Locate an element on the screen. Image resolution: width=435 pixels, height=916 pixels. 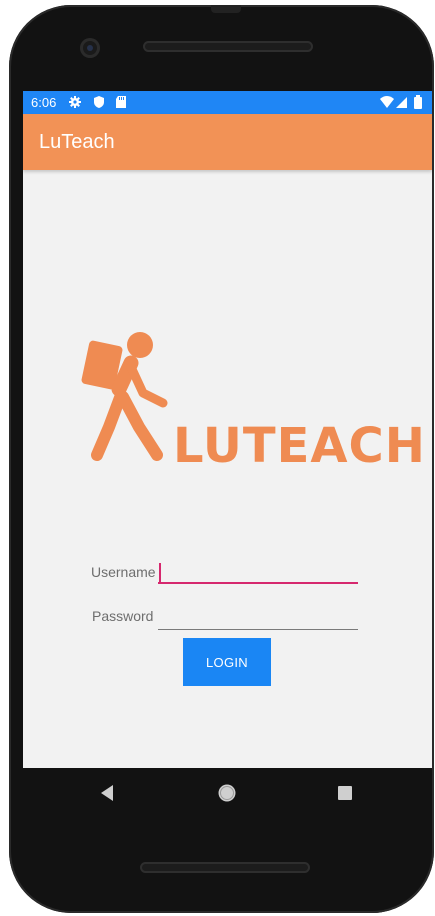
sd-card-icon is located at coordinates (121, 102).